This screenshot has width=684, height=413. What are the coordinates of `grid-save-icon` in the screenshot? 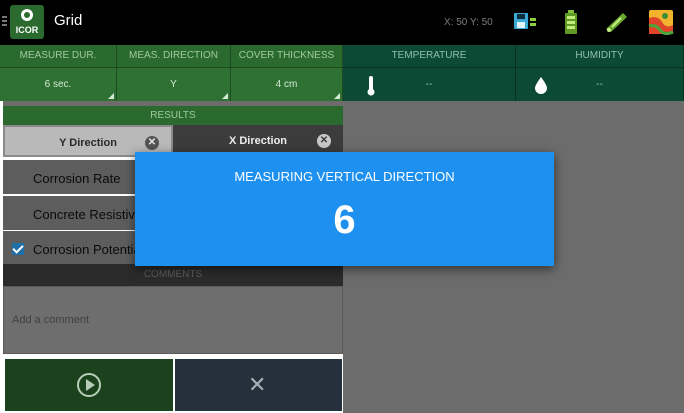 It's located at (525, 22).